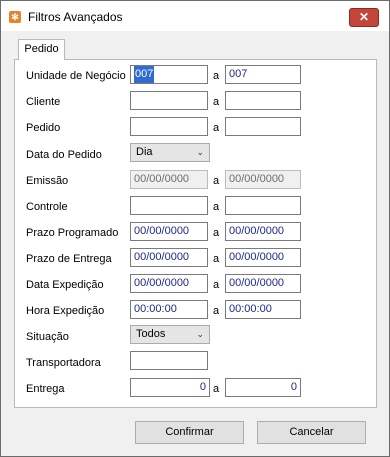  I want to click on close-button: ✕, so click(364, 17).